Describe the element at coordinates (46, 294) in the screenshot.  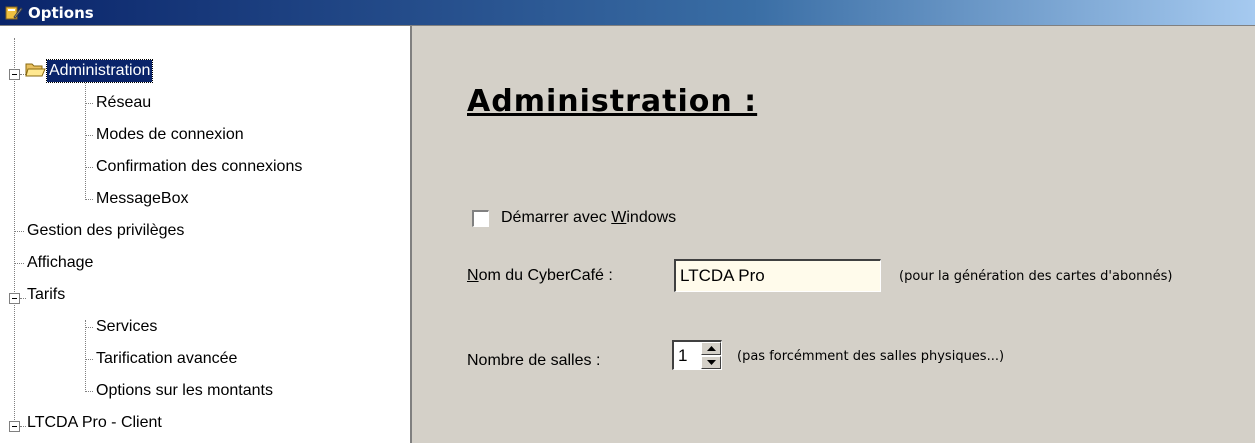
I see `tree-label: Tarifs` at that location.